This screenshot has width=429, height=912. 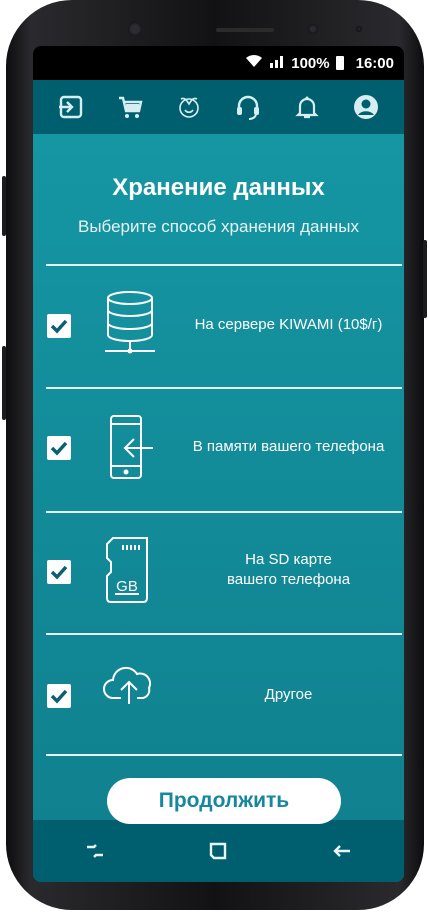 I want to click on exit-icon, so click(x=71, y=107).